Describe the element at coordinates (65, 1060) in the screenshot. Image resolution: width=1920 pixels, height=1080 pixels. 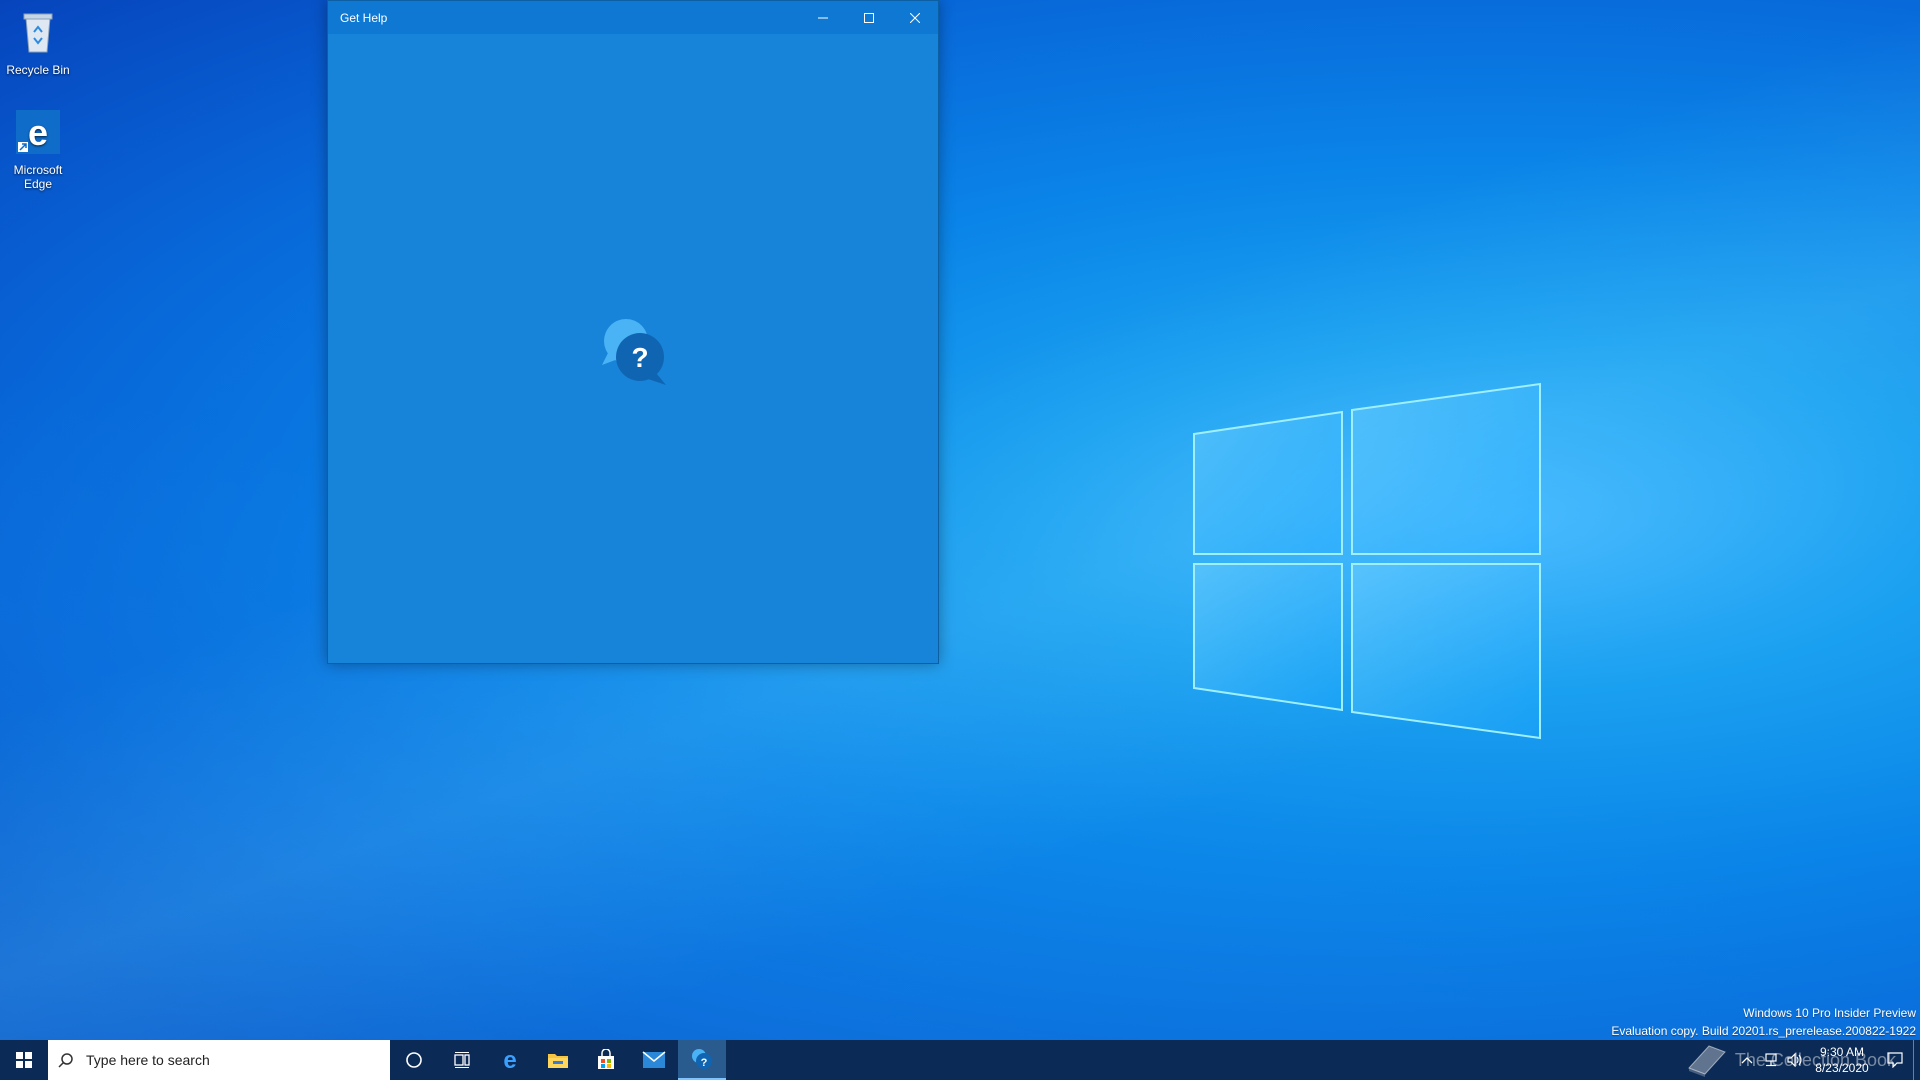
I see `search-icon` at that location.